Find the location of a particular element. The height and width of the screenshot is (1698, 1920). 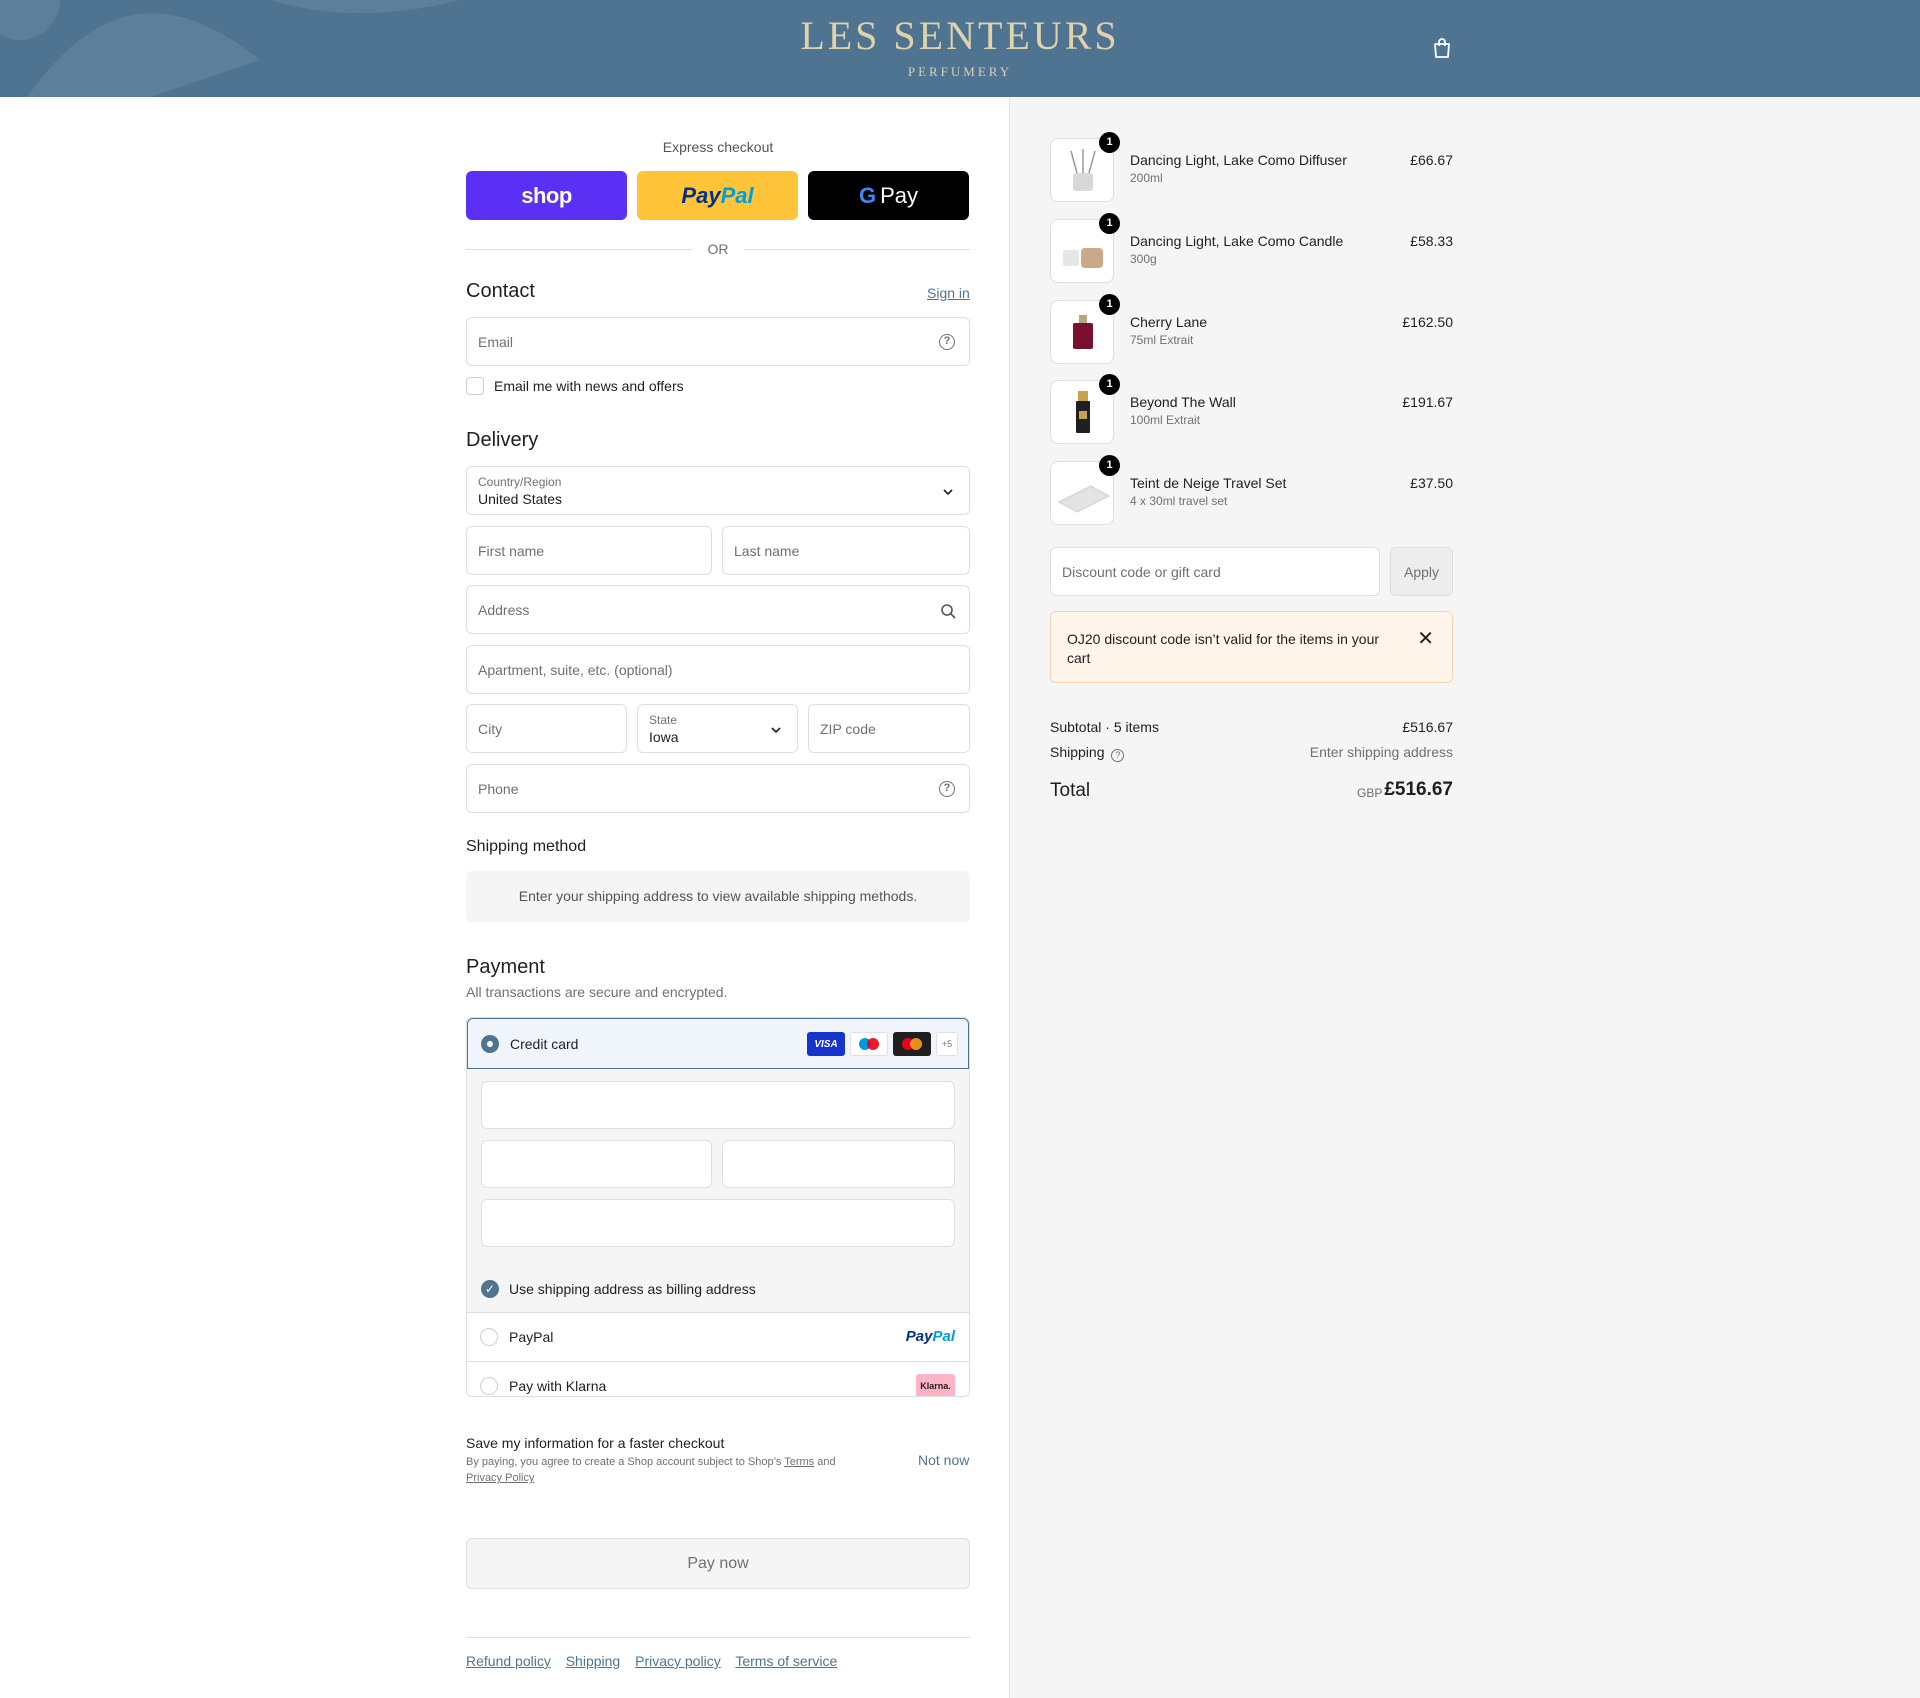

subtotal-label: Subtotal · 5 items is located at coordinates (1104, 727).